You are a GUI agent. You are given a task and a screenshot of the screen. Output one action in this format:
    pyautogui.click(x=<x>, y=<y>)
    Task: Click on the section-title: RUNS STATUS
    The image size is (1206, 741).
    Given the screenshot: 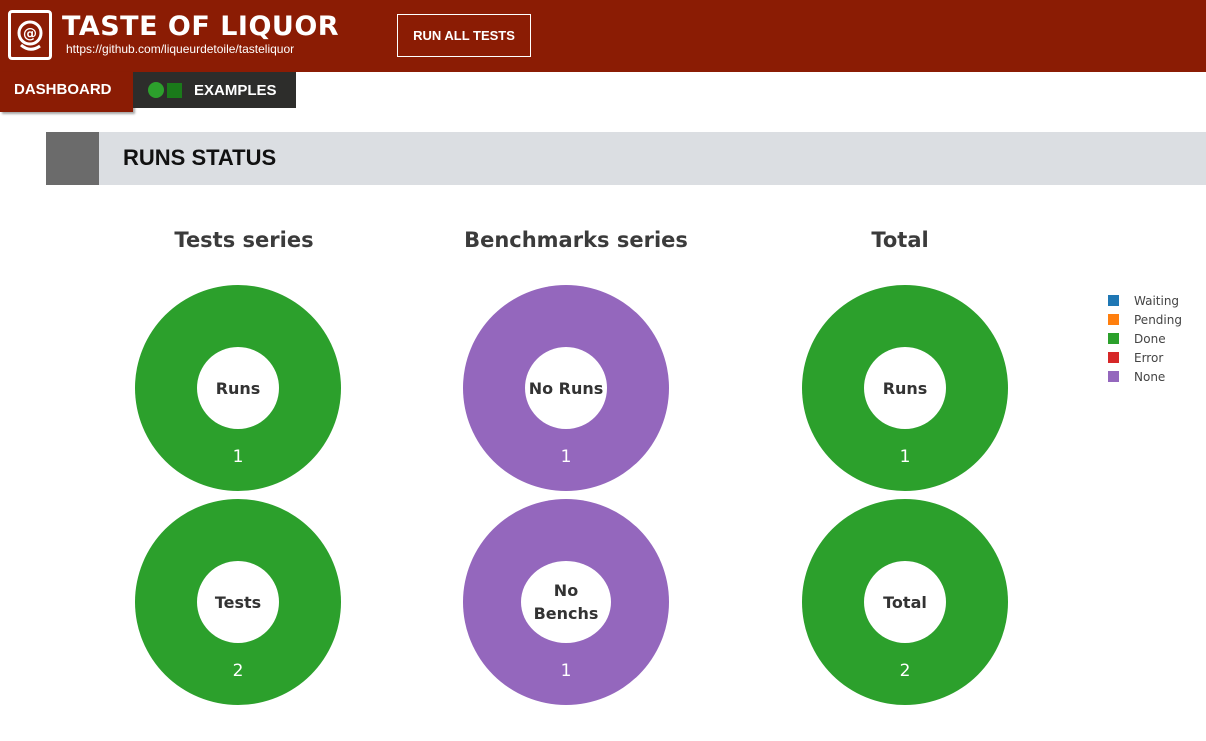 What is the action you would take?
    pyautogui.click(x=200, y=157)
    